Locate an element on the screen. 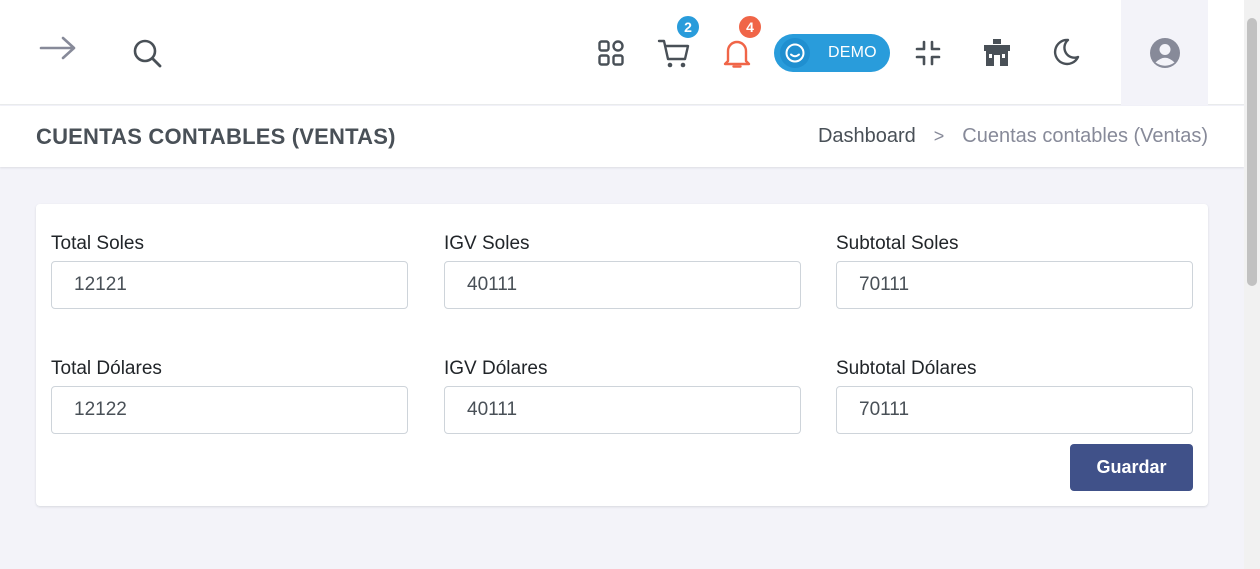 This screenshot has width=1260, height=569. igv-dolares-input is located at coordinates (622, 410).